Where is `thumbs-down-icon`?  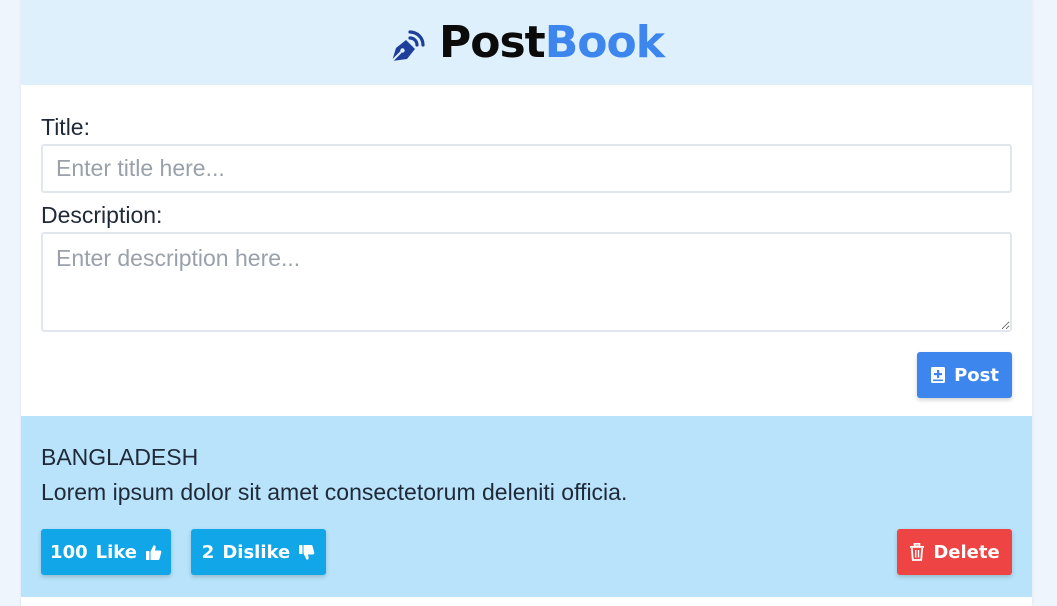
thumbs-down-icon is located at coordinates (306, 552).